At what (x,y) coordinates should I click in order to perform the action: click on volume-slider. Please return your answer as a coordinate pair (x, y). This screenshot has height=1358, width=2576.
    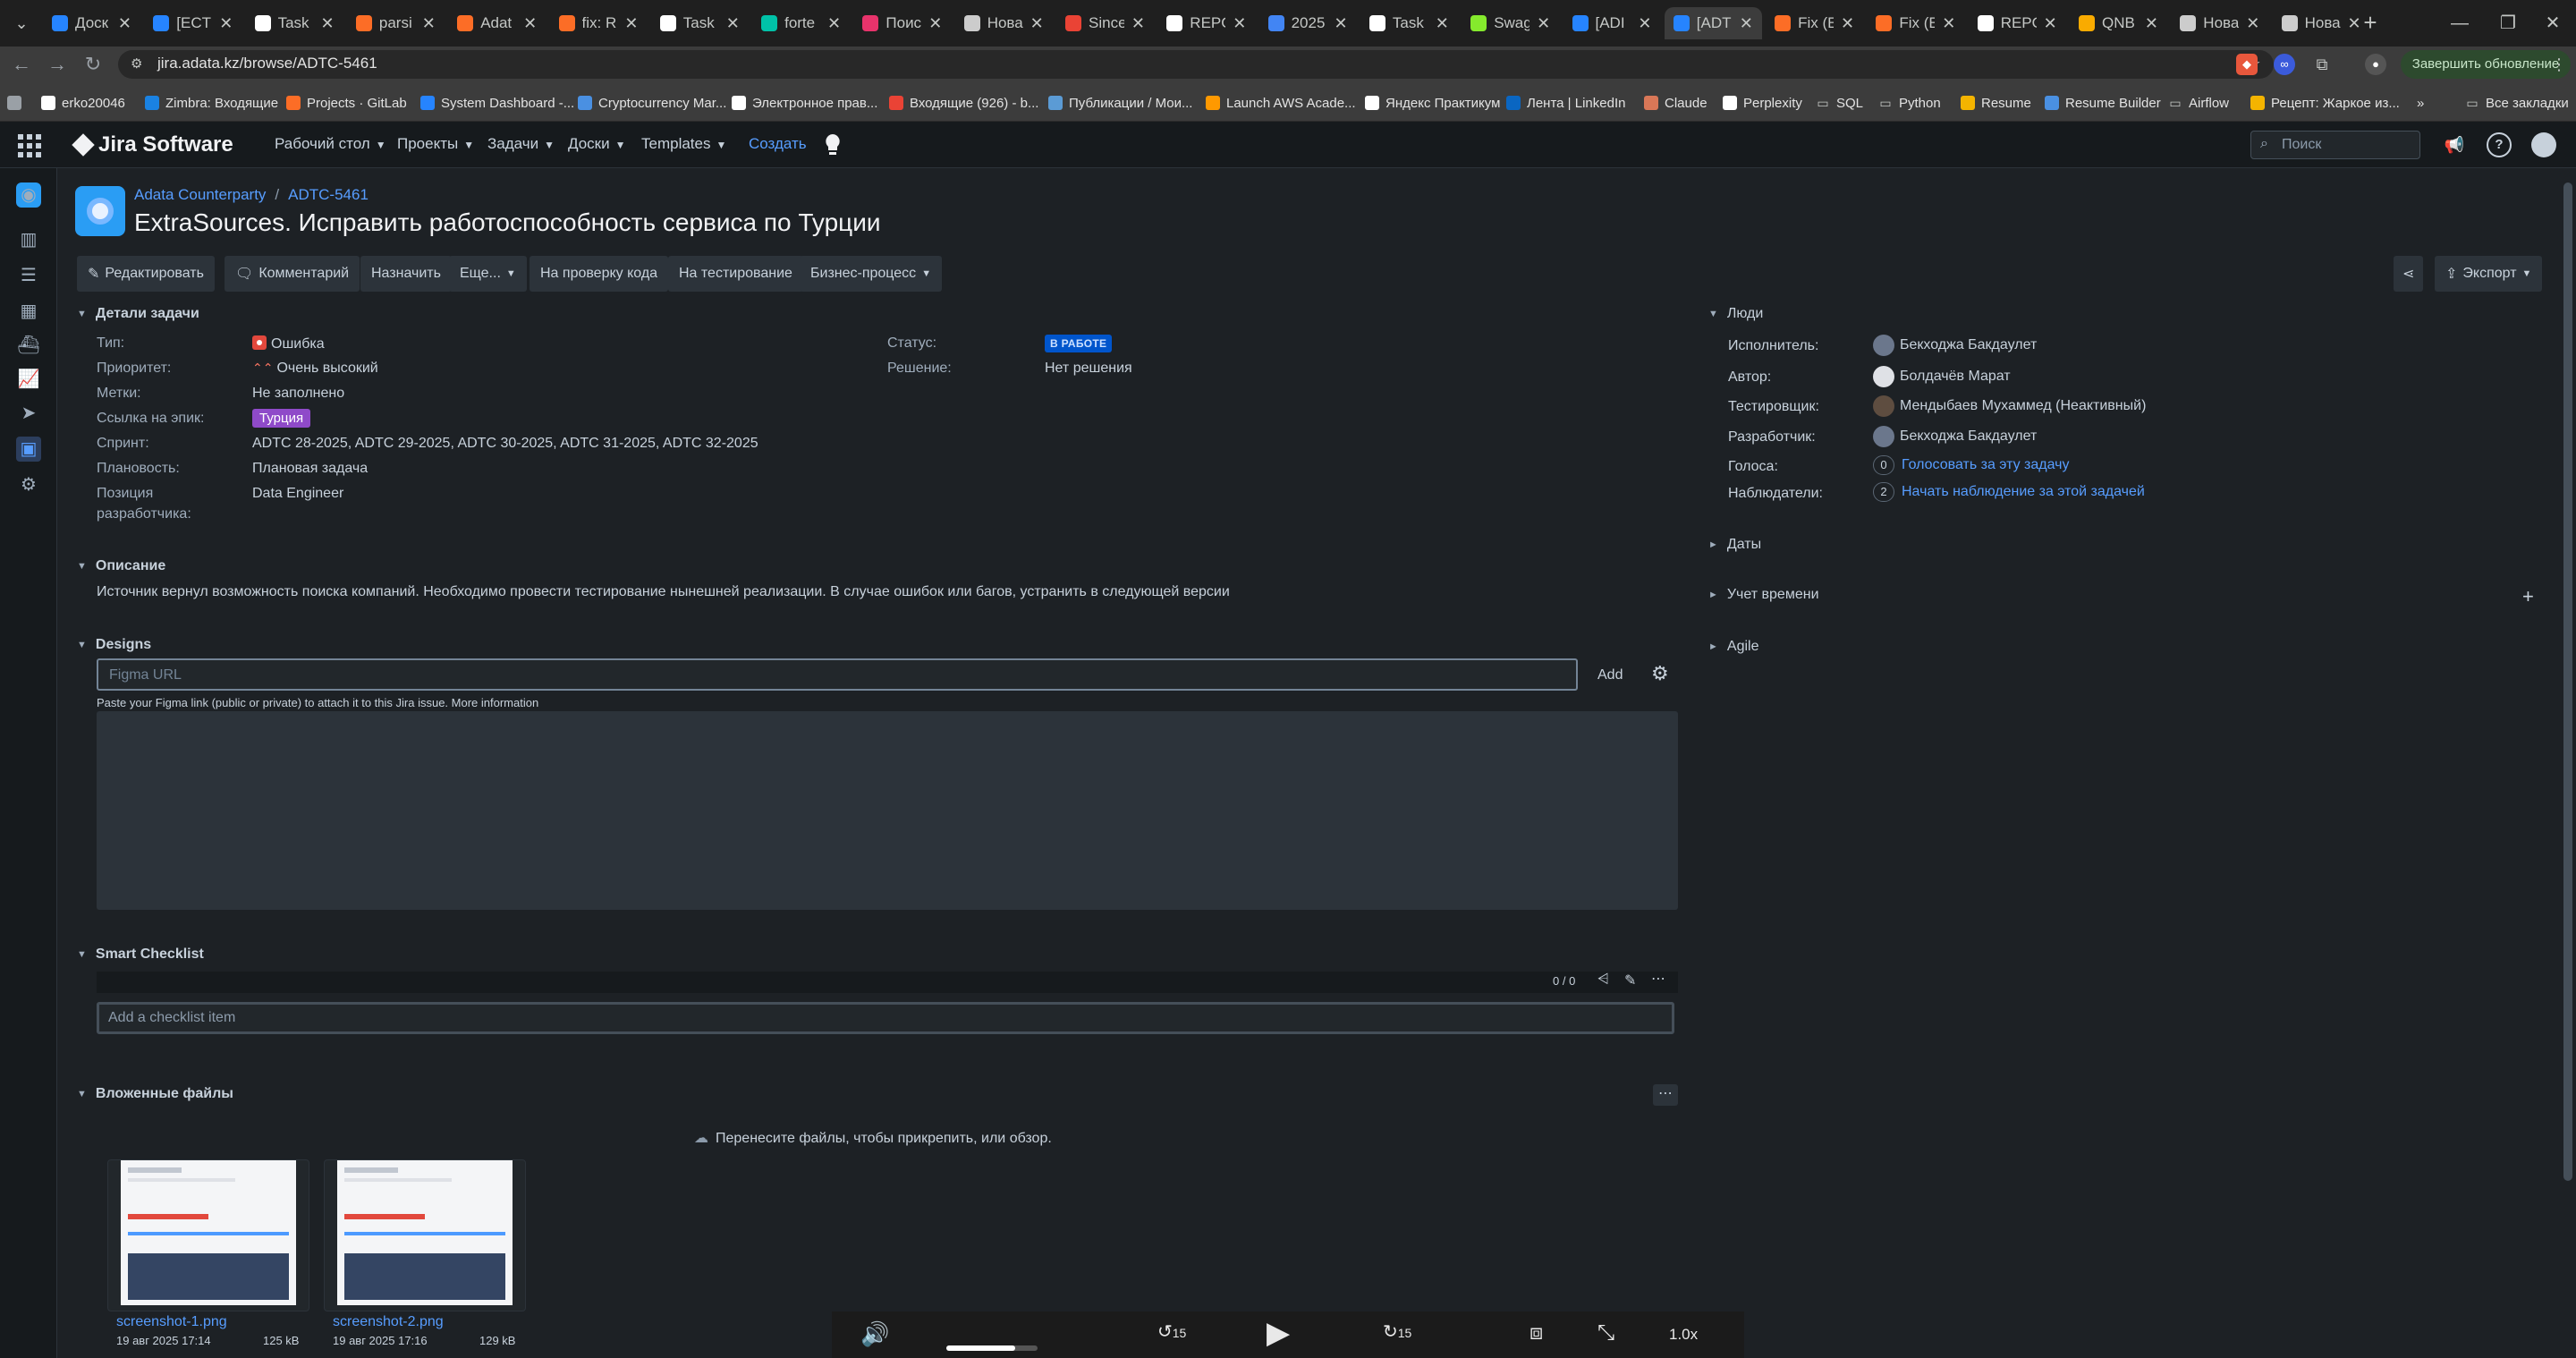
    Looking at the image, I should click on (992, 1348).